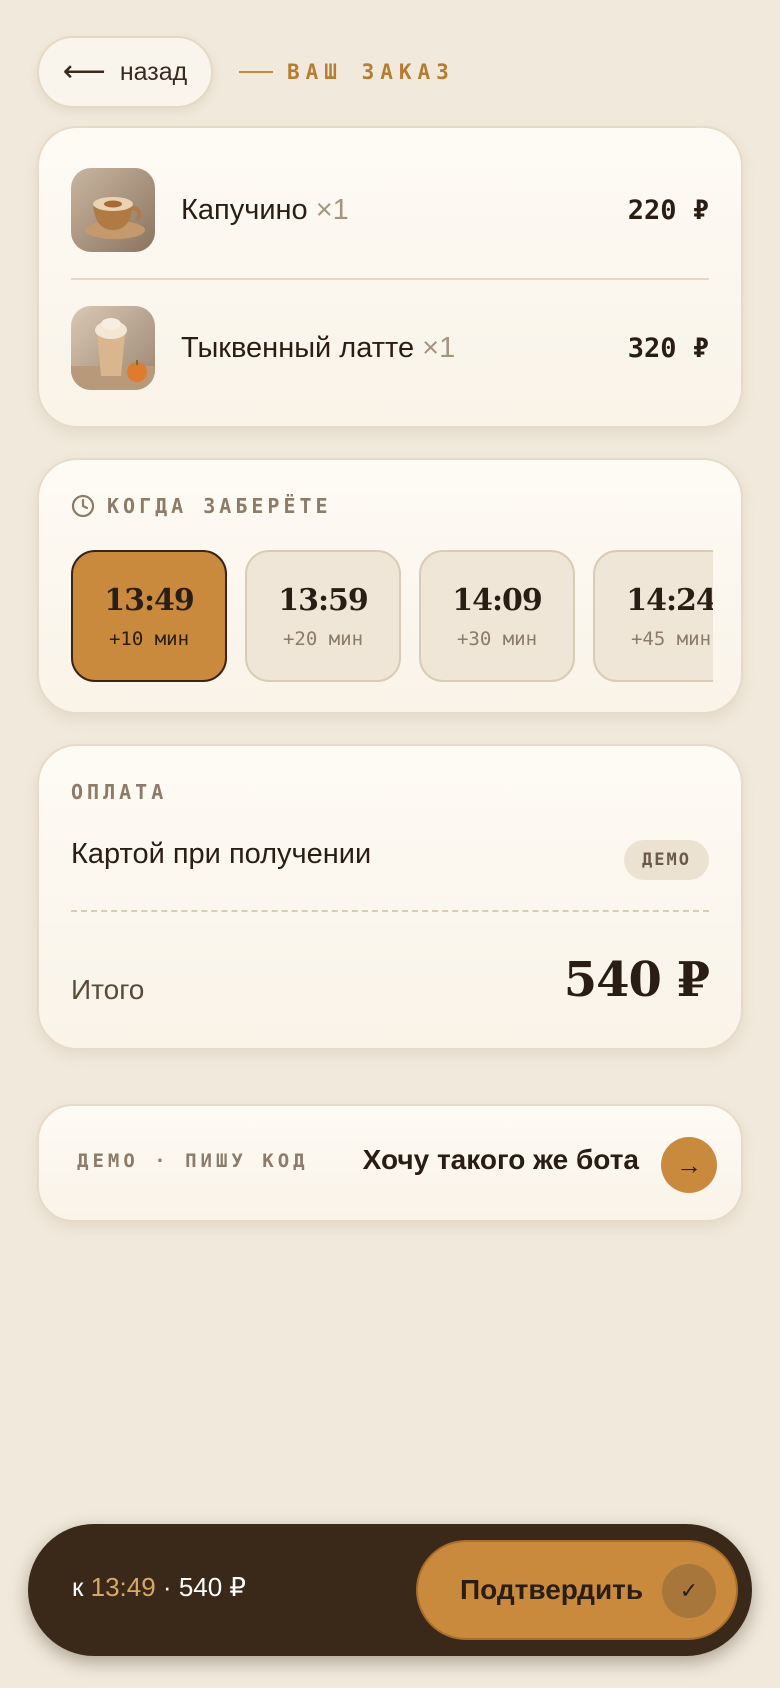 The width and height of the screenshot is (780, 1688). Describe the element at coordinates (83, 506) in the screenshot. I see `clock-icon` at that location.